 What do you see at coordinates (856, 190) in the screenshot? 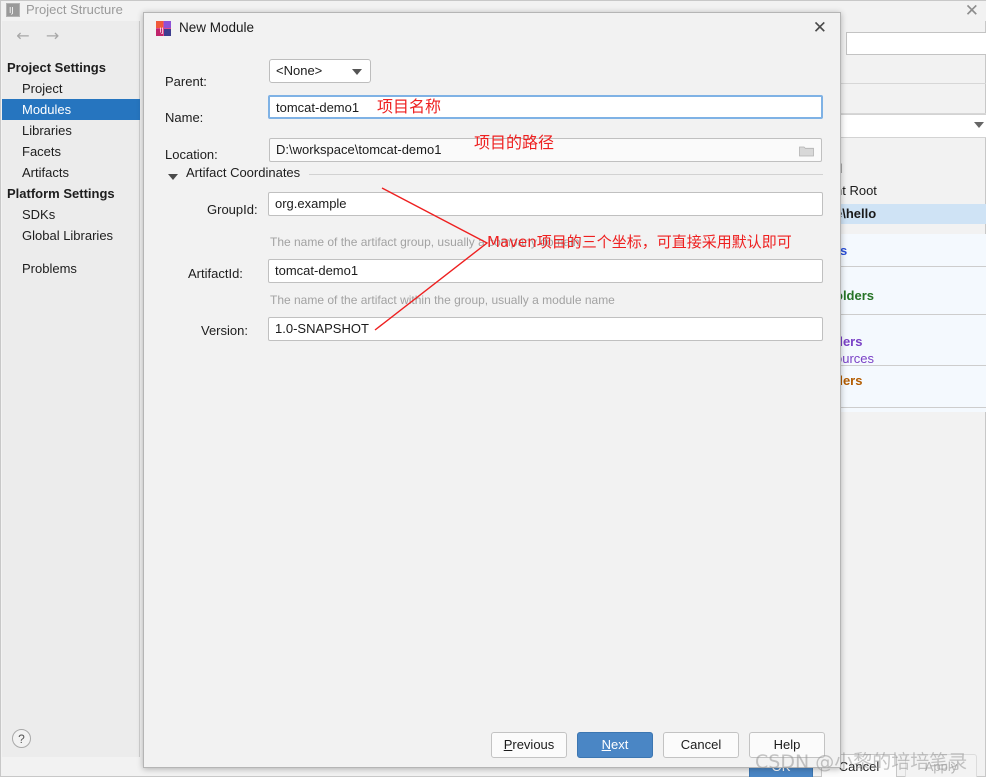
I see `content-root-label: nt Root` at bounding box center [856, 190].